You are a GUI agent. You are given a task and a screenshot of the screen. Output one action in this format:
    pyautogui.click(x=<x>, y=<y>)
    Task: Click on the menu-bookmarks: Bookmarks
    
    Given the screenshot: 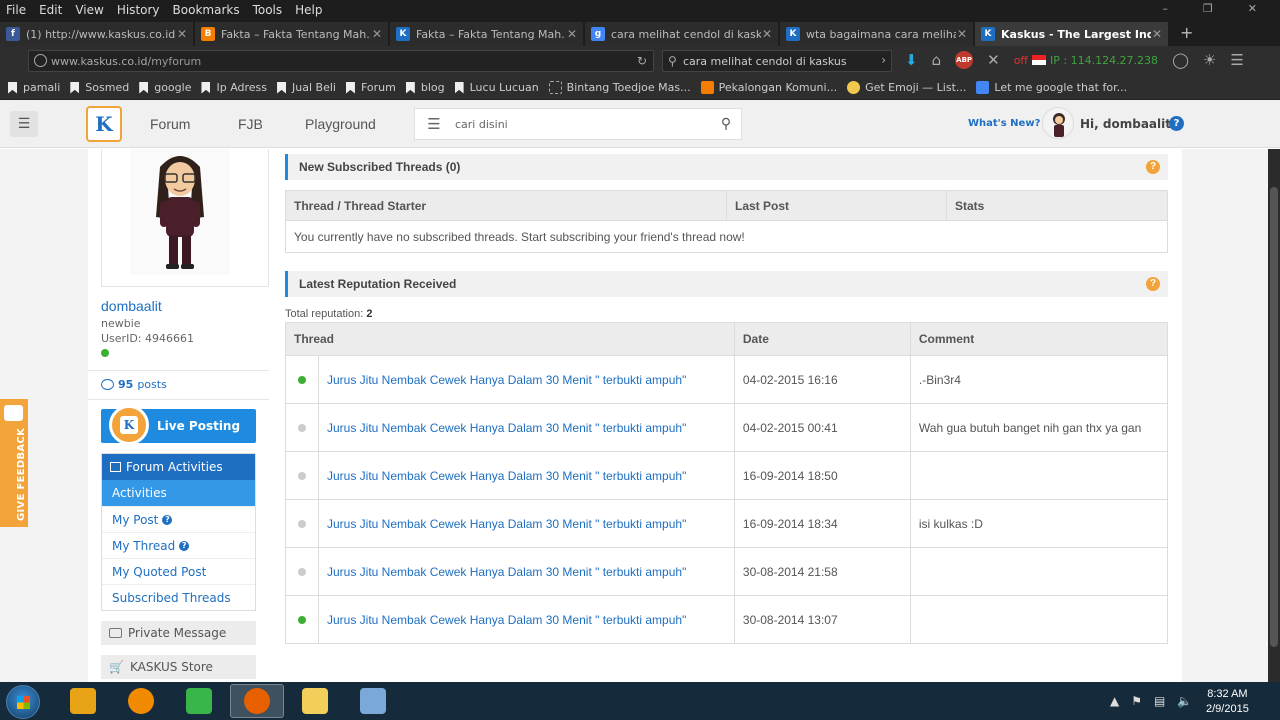 What is the action you would take?
    pyautogui.click(x=206, y=10)
    